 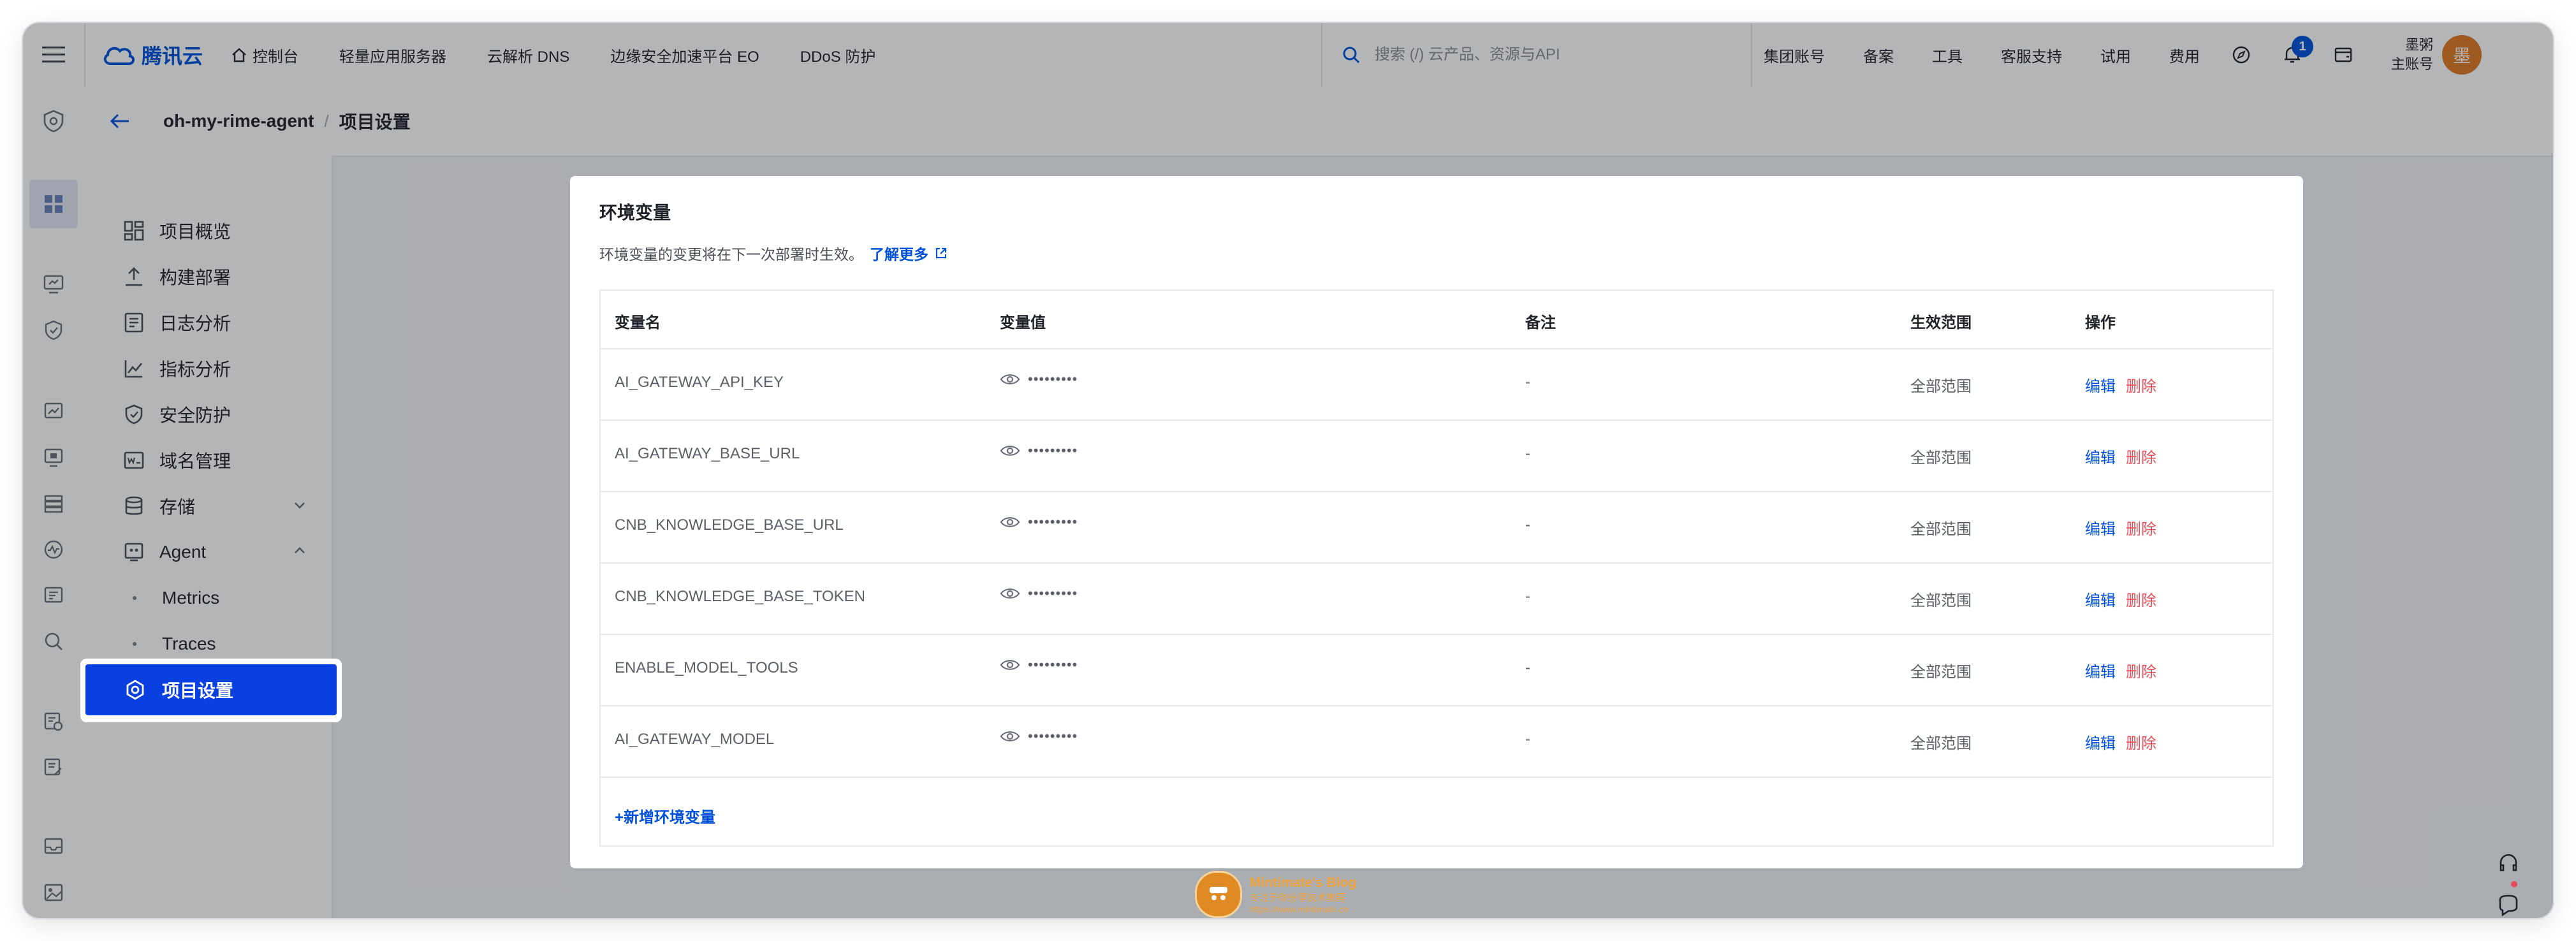 What do you see at coordinates (2508, 906) in the screenshot?
I see `chat-icon` at bounding box center [2508, 906].